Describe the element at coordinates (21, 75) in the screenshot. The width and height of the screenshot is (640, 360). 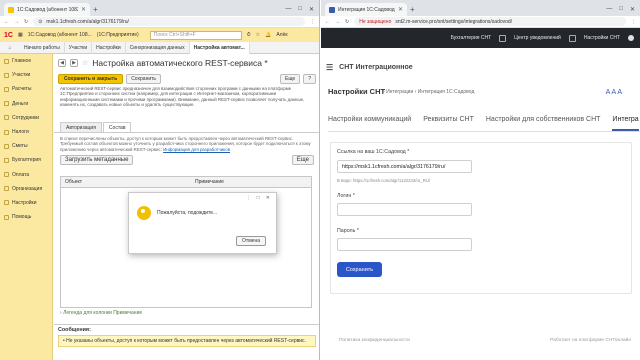
I see `sidebar-item-label: Участки` at that location.